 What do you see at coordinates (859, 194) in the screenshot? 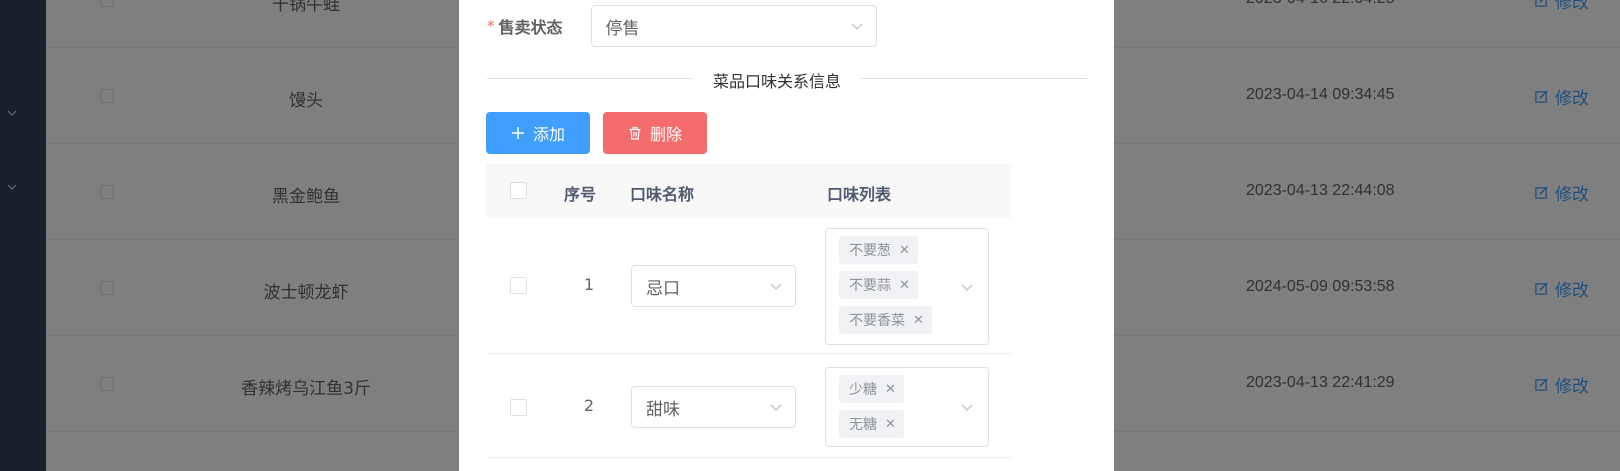
I see `flavor-list-header: 口味列表` at bounding box center [859, 194].